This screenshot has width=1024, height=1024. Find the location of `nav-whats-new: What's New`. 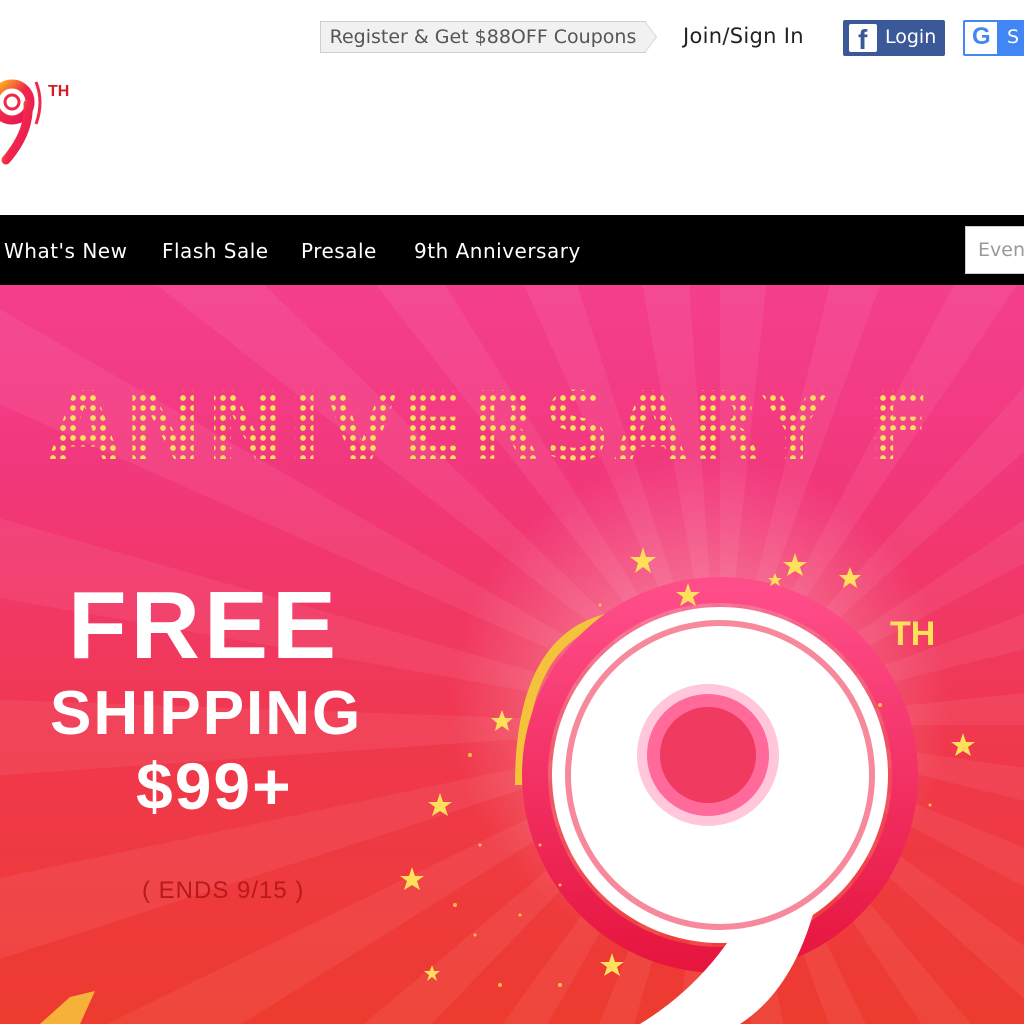

nav-whats-new: What's New is located at coordinates (65, 251).